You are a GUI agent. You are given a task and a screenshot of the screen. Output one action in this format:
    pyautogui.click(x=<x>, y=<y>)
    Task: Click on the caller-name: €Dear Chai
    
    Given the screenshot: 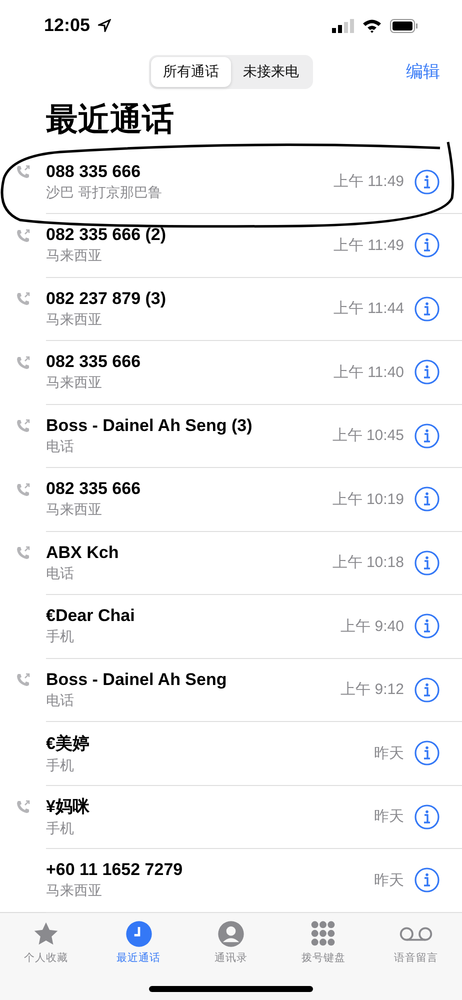 What is the action you would take?
    pyautogui.click(x=91, y=616)
    